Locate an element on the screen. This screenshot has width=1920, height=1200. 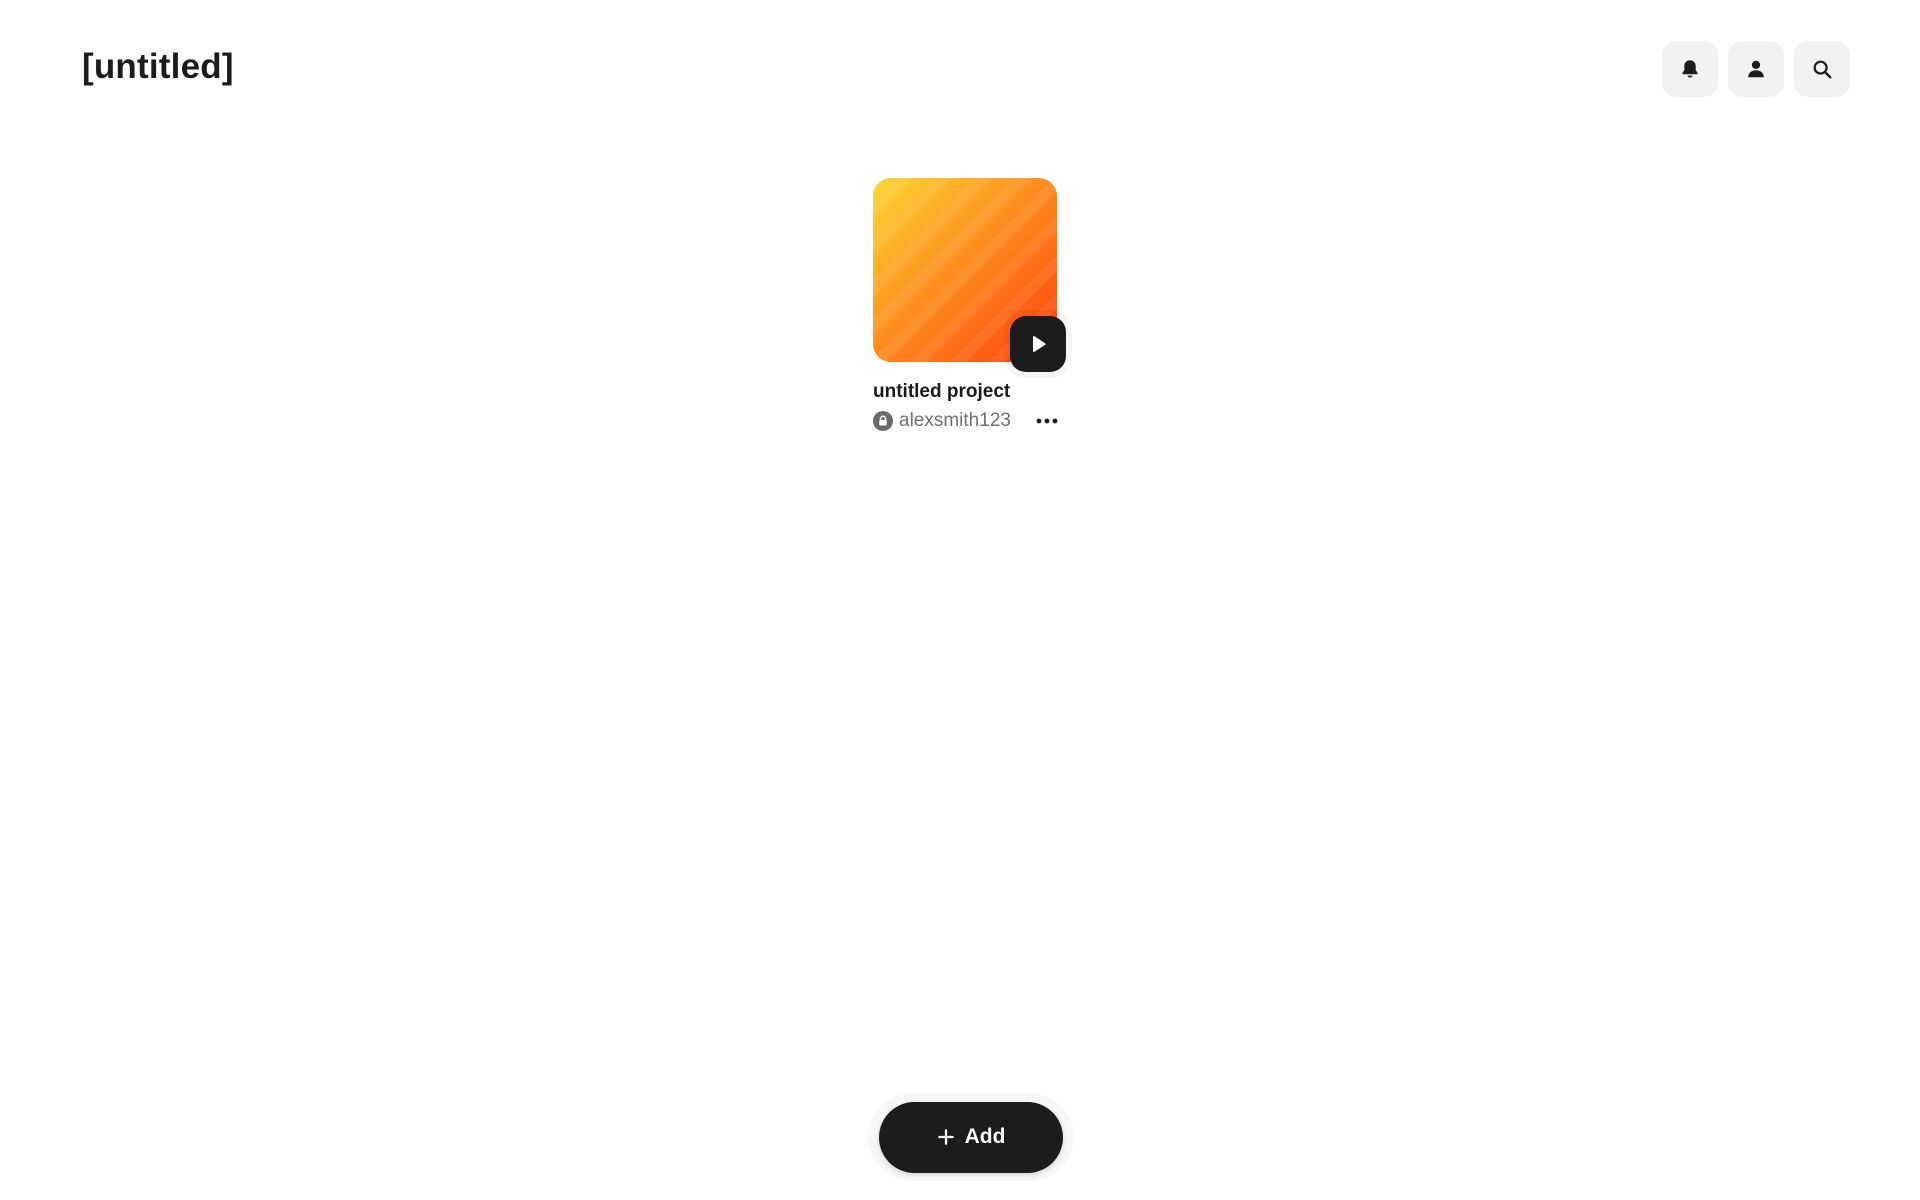
play-icon is located at coordinates (1039, 344).